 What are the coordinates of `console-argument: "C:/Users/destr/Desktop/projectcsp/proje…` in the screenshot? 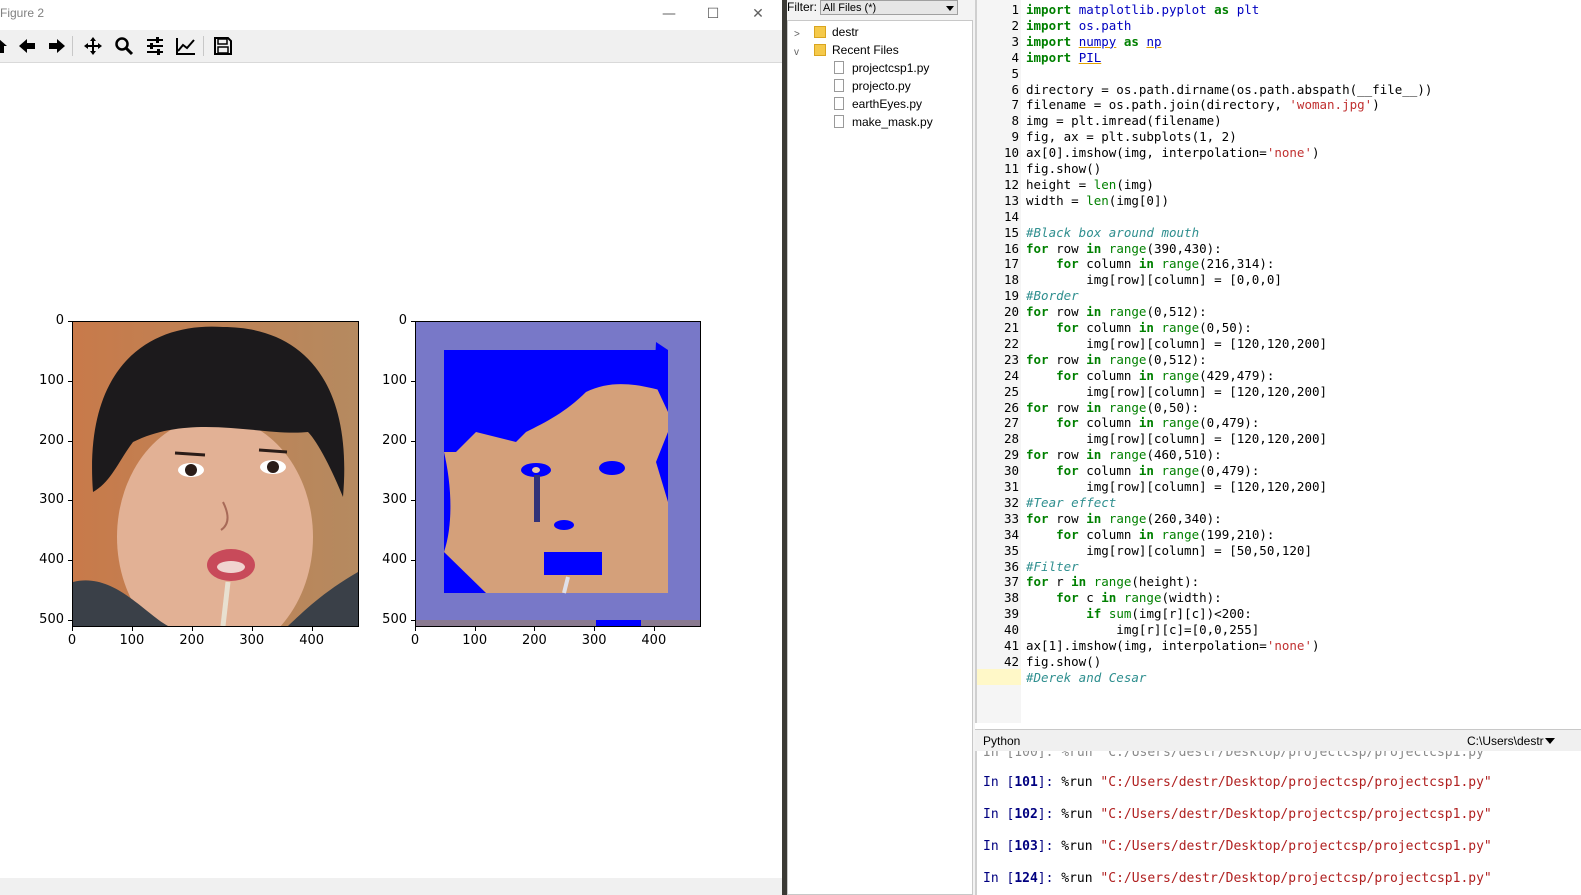 It's located at (1296, 878).